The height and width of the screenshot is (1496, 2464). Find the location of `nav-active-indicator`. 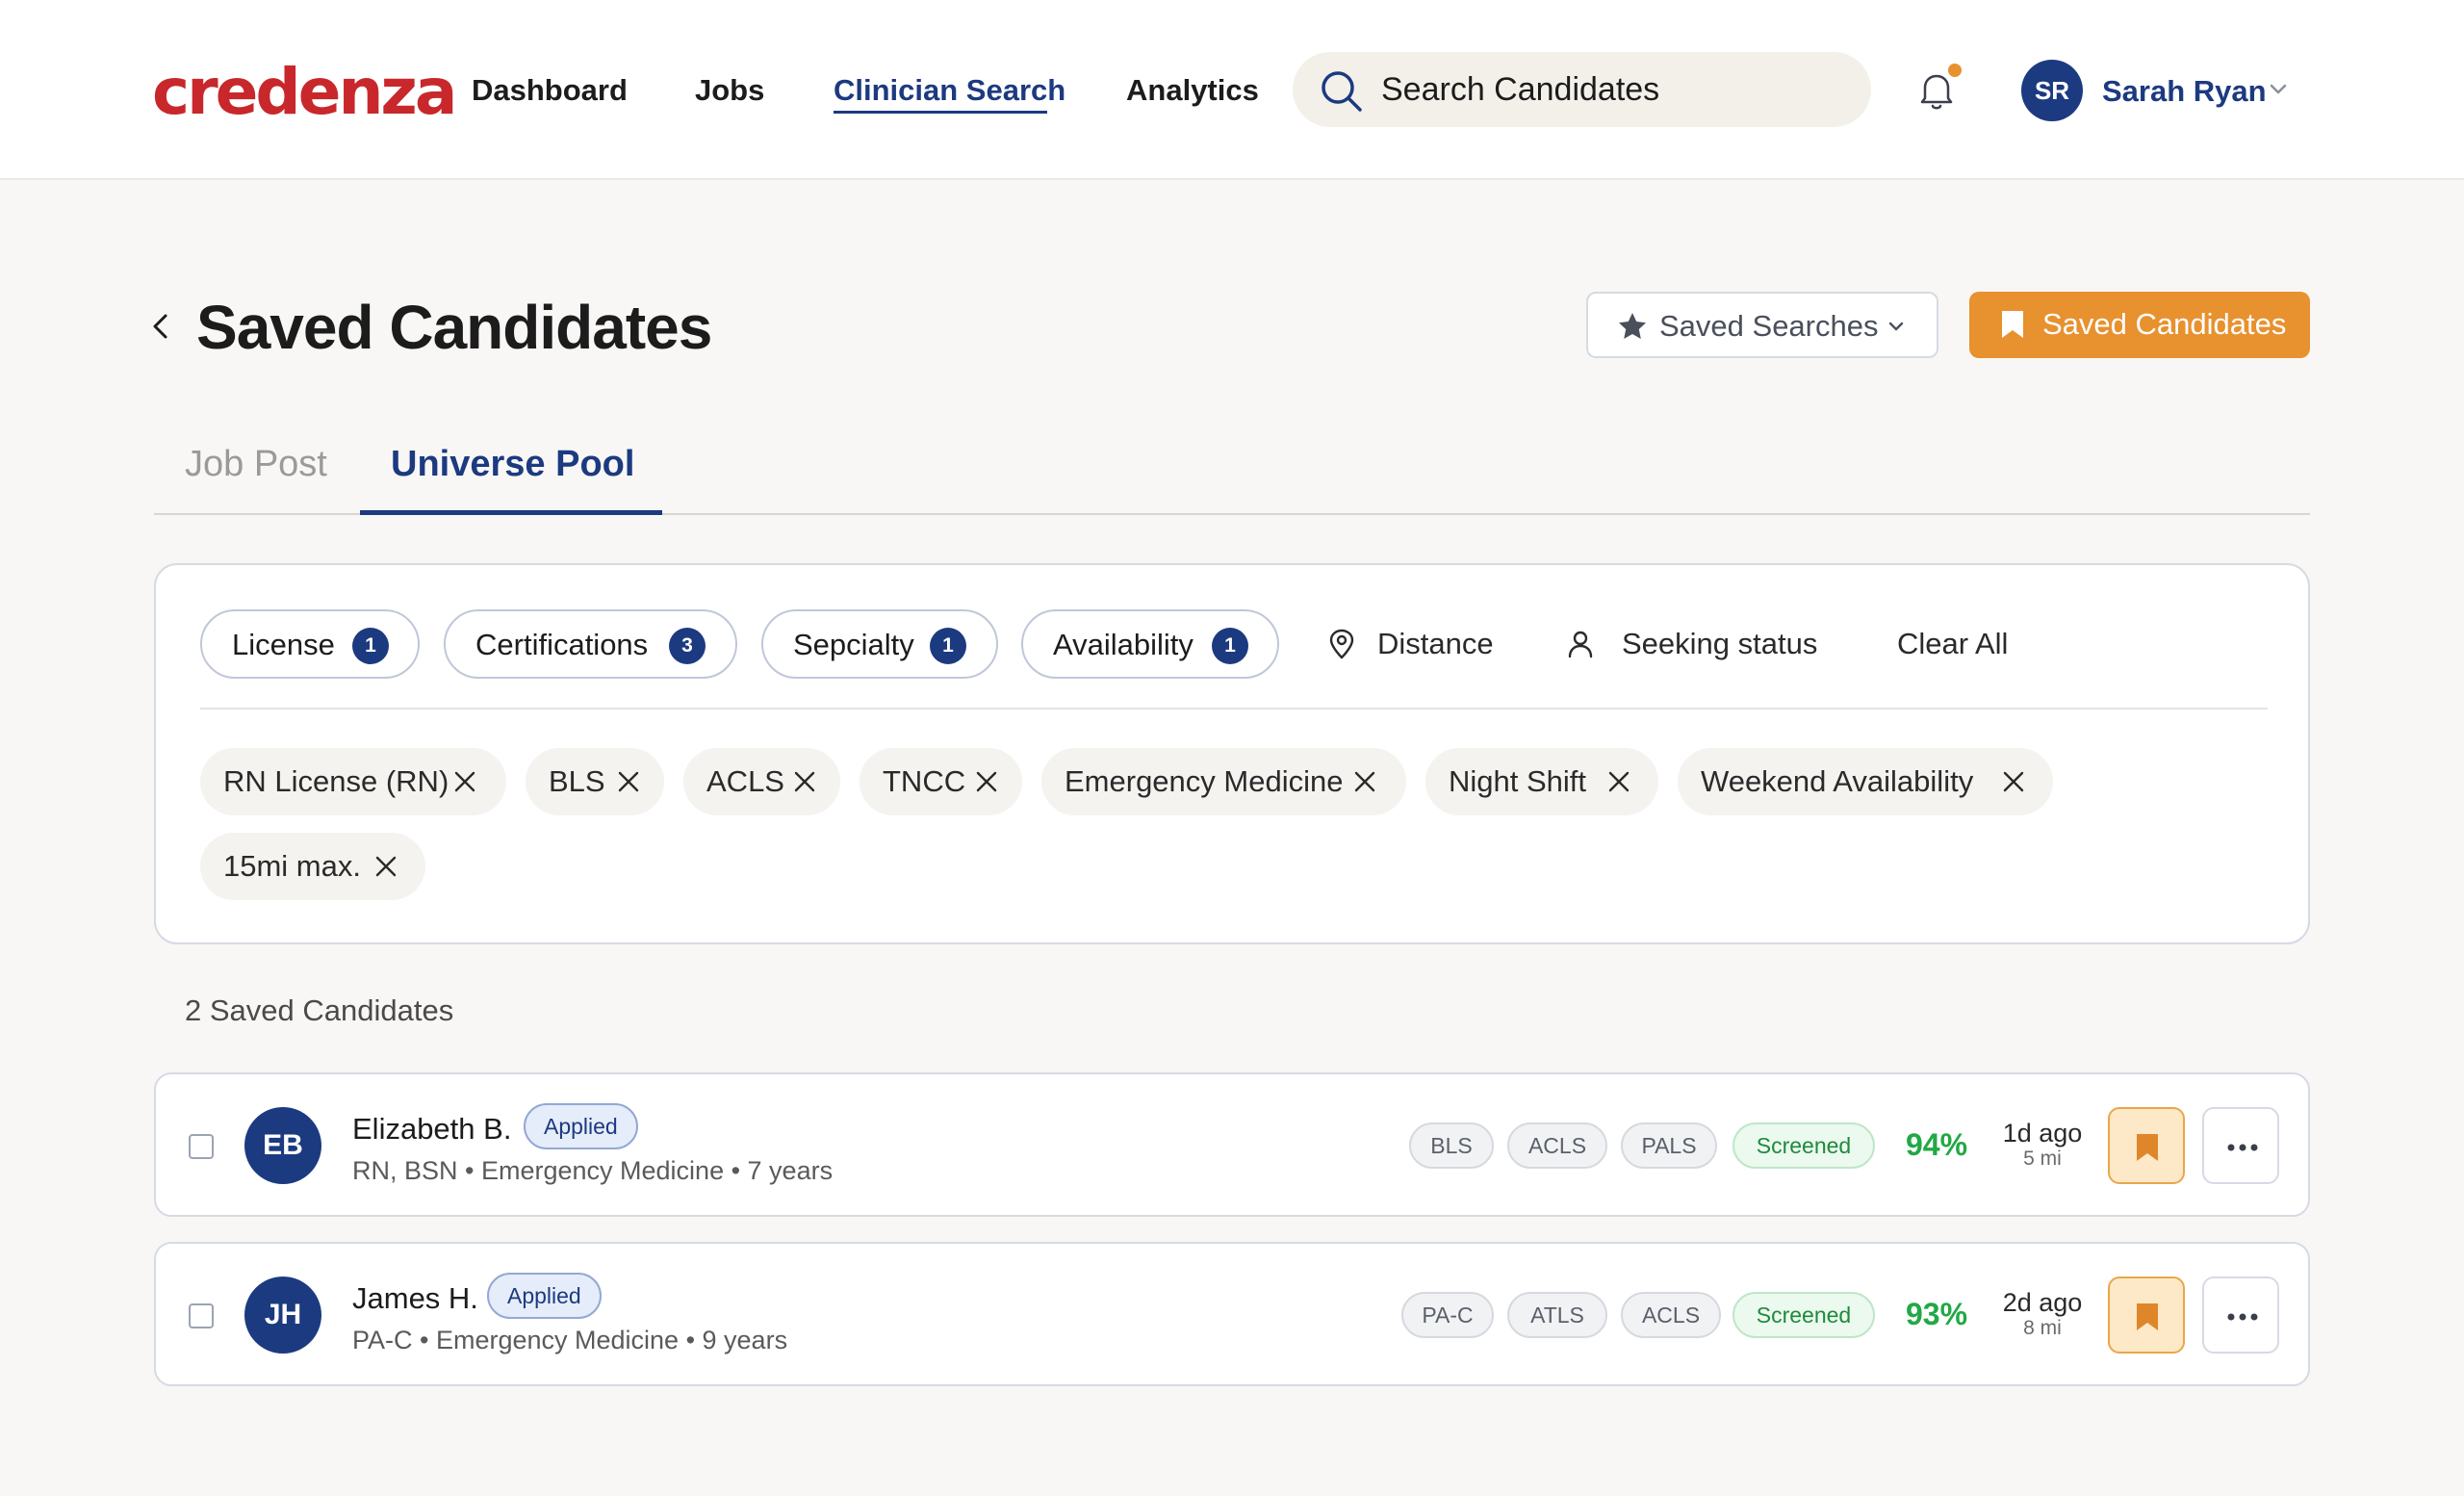

nav-active-indicator is located at coordinates (940, 112).